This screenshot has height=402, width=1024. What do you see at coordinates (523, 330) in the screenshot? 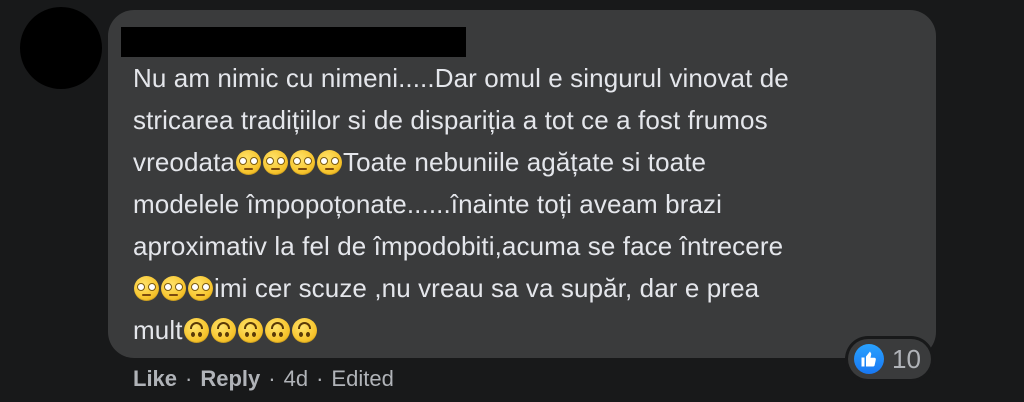
I see `comment-line: mult` at bounding box center [523, 330].